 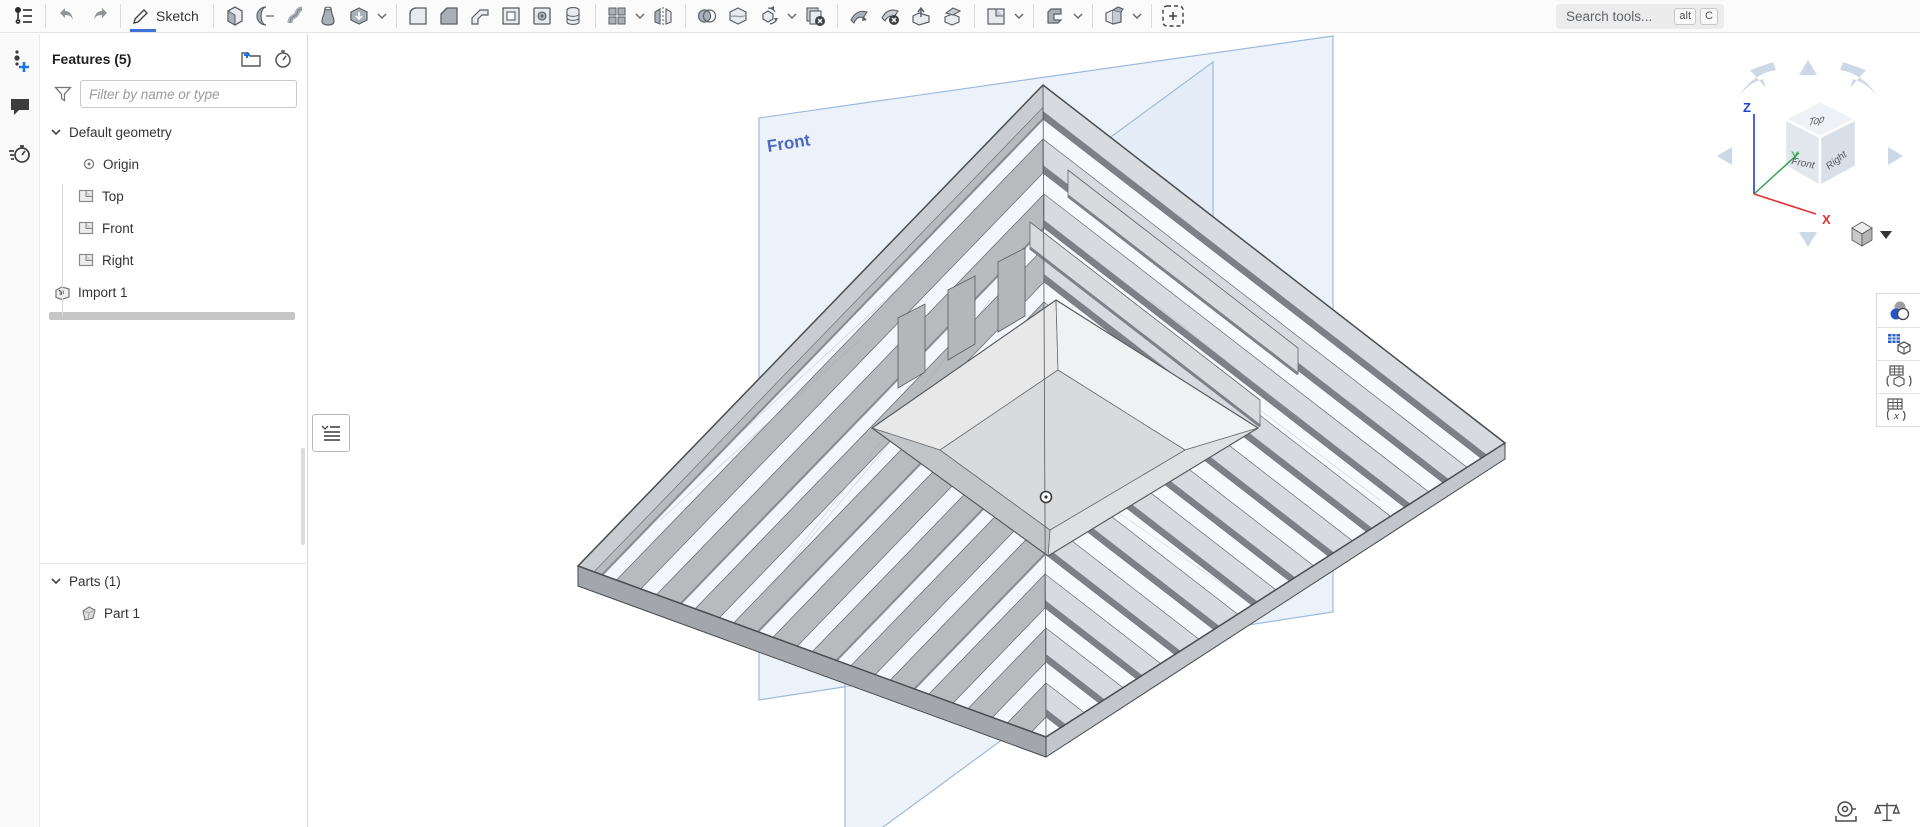 What do you see at coordinates (382, 16) in the screenshot?
I see `boss-group-chevron` at bounding box center [382, 16].